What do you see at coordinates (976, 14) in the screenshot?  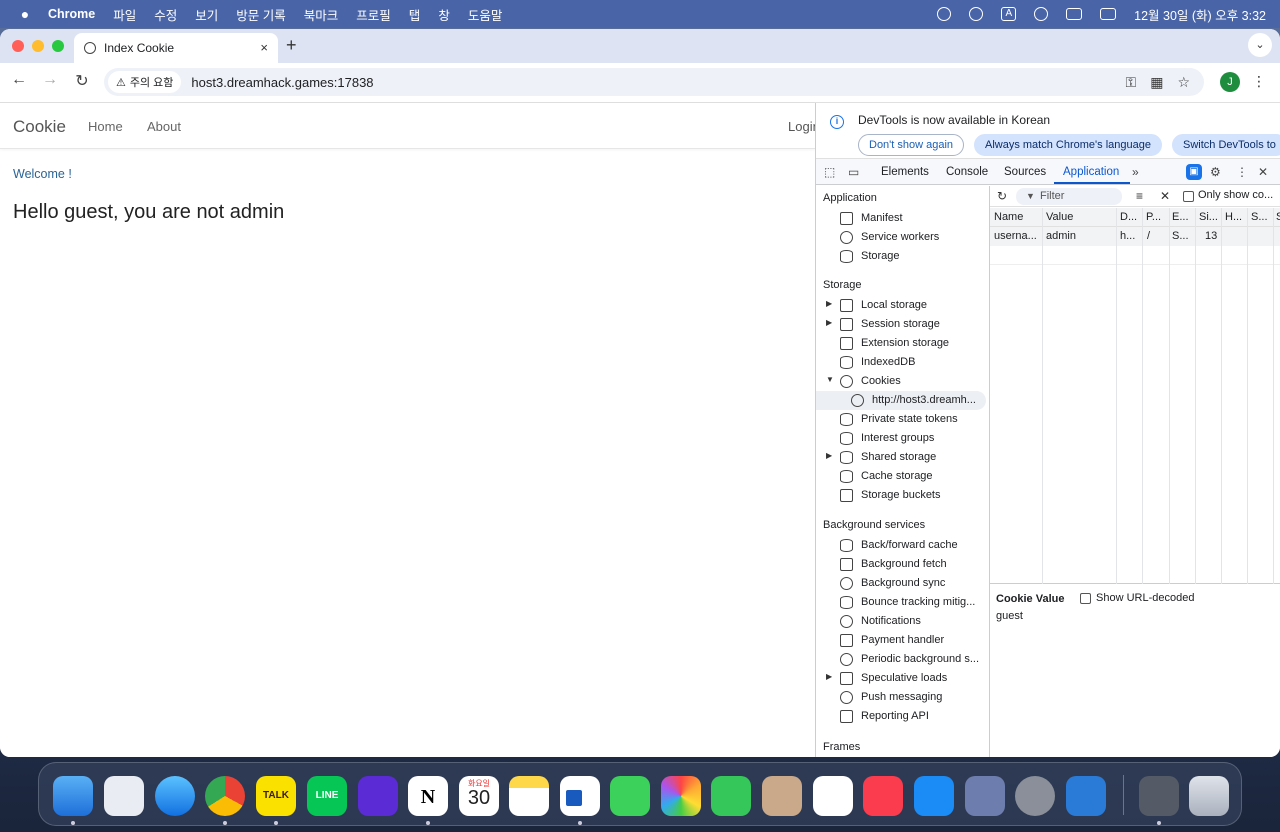 I see `airpods-status-icon` at bounding box center [976, 14].